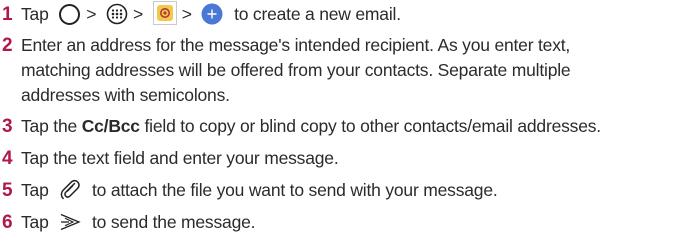  I want to click on step-number: 4, so click(7, 158).